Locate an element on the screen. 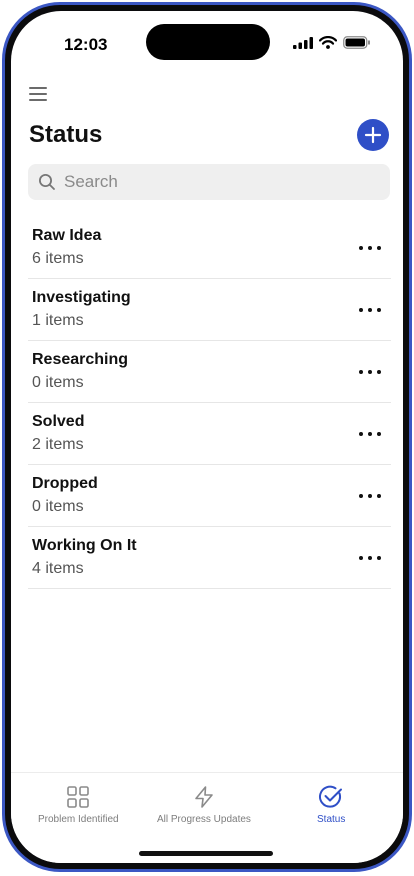 The width and height of the screenshot is (414, 876). tab-label: All Progress Updates is located at coordinates (204, 819).